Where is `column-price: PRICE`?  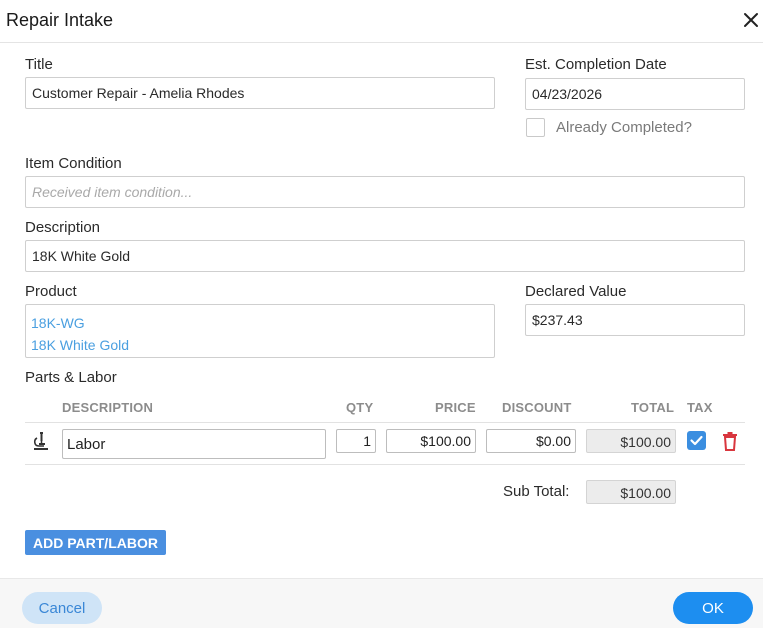
column-price: PRICE is located at coordinates (455, 407).